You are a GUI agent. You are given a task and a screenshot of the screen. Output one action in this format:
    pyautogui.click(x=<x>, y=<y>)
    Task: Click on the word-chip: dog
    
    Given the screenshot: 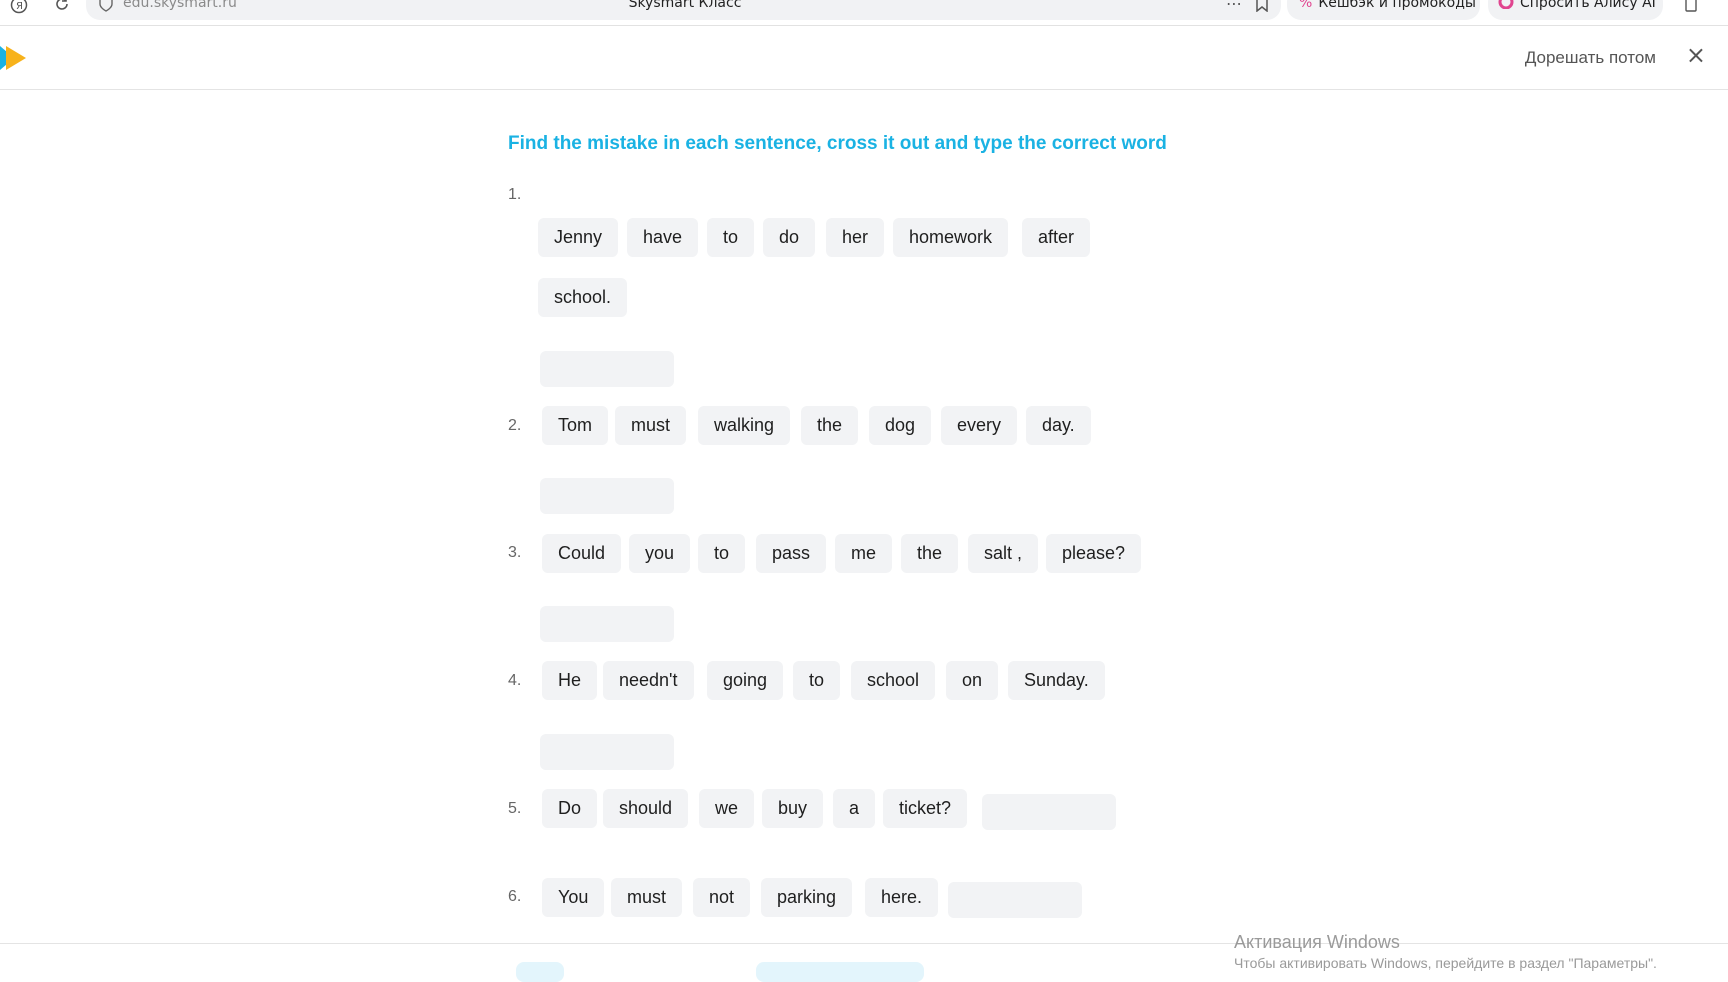 What is the action you would take?
    pyautogui.click(x=900, y=425)
    